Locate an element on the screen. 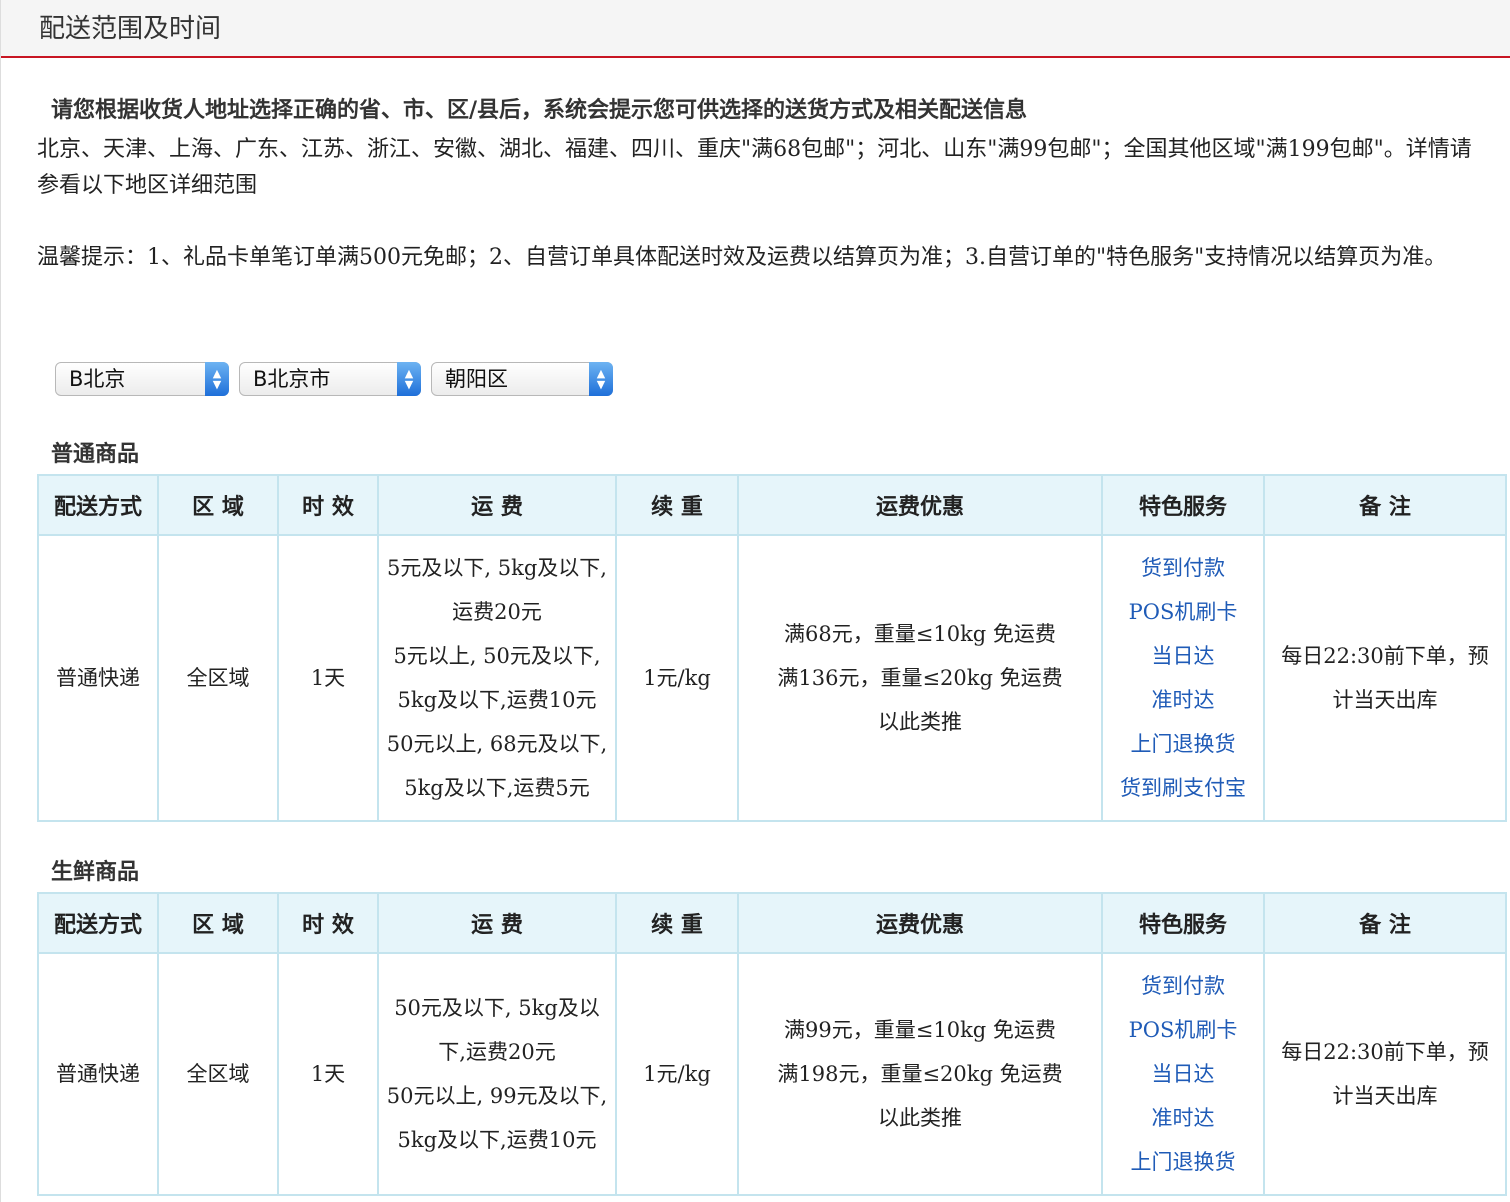  fee-line: 5kg及以下,运费5元 is located at coordinates (497, 788).